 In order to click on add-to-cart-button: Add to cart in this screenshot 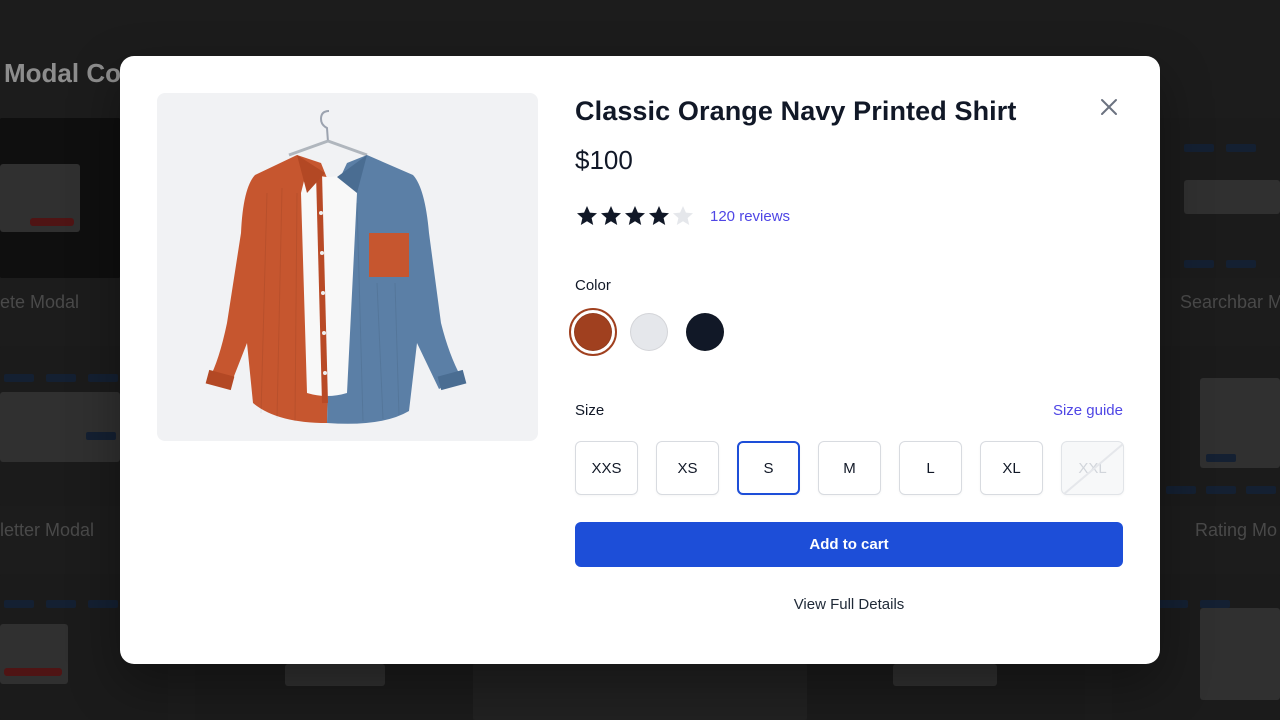, I will do `click(849, 544)`.